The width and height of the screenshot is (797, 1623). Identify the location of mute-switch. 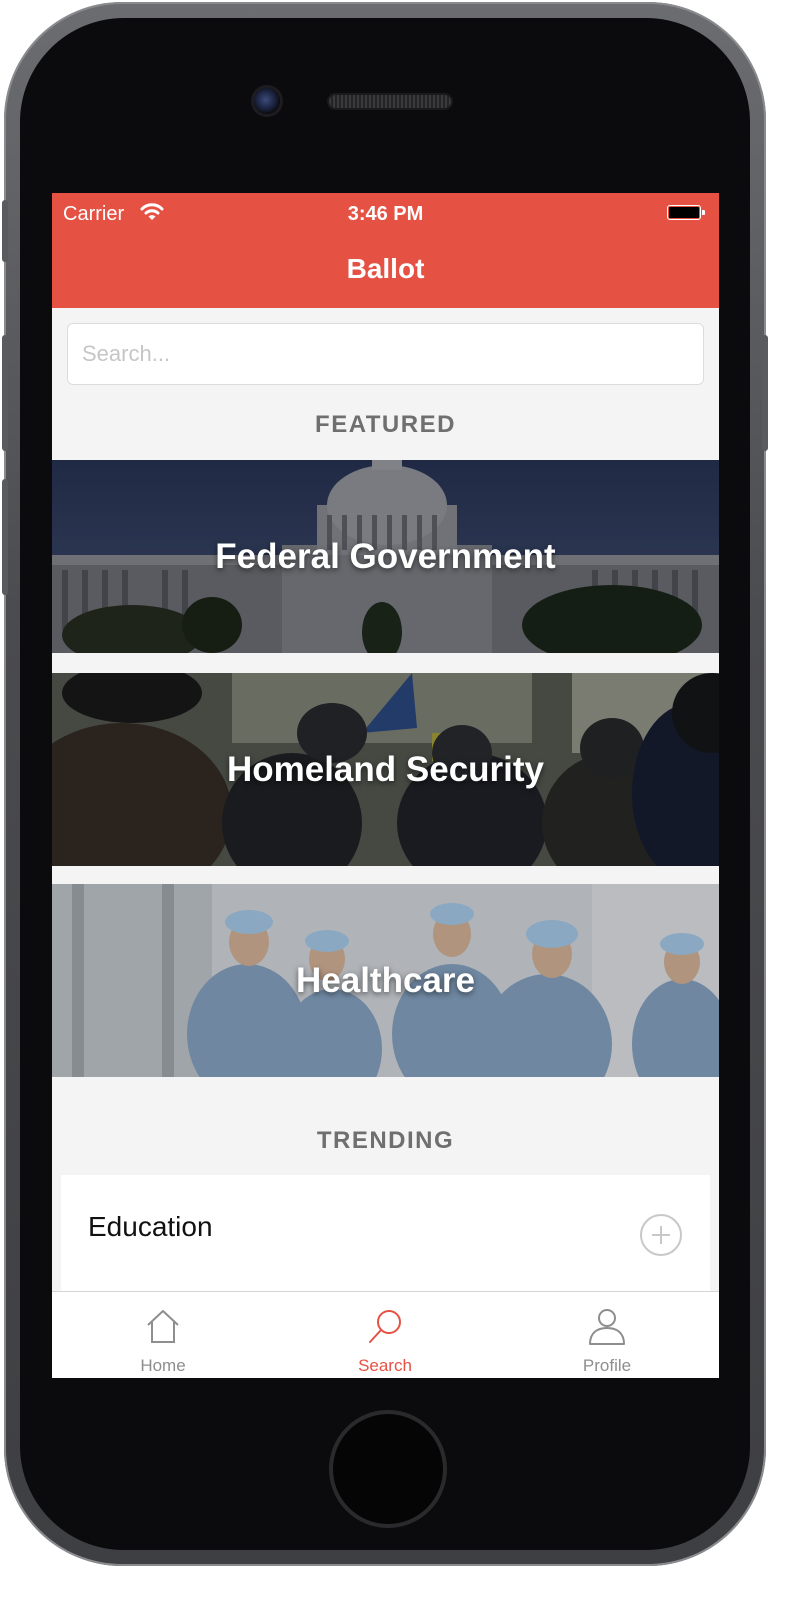
(5, 231).